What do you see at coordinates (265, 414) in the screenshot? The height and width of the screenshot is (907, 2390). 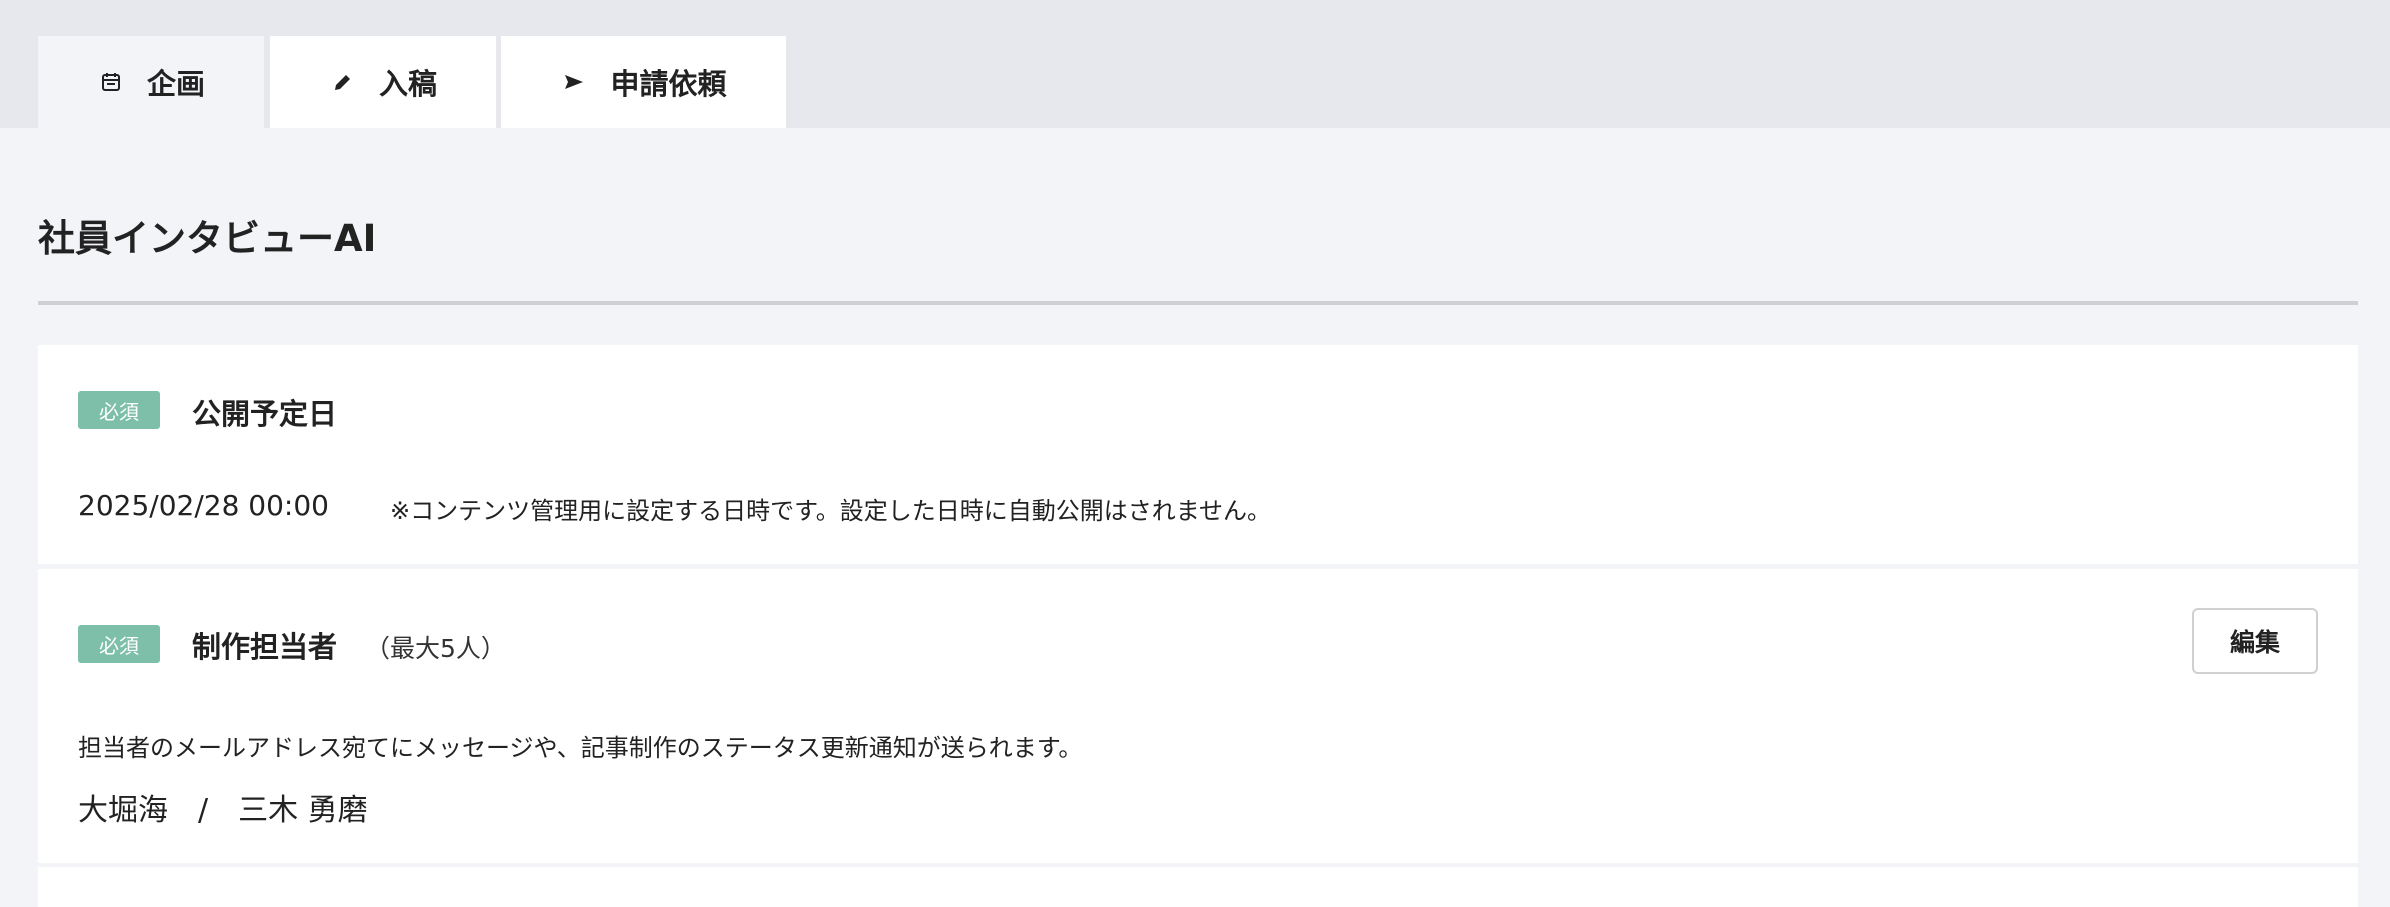 I see `publish-date-label: 公開予定日` at bounding box center [265, 414].